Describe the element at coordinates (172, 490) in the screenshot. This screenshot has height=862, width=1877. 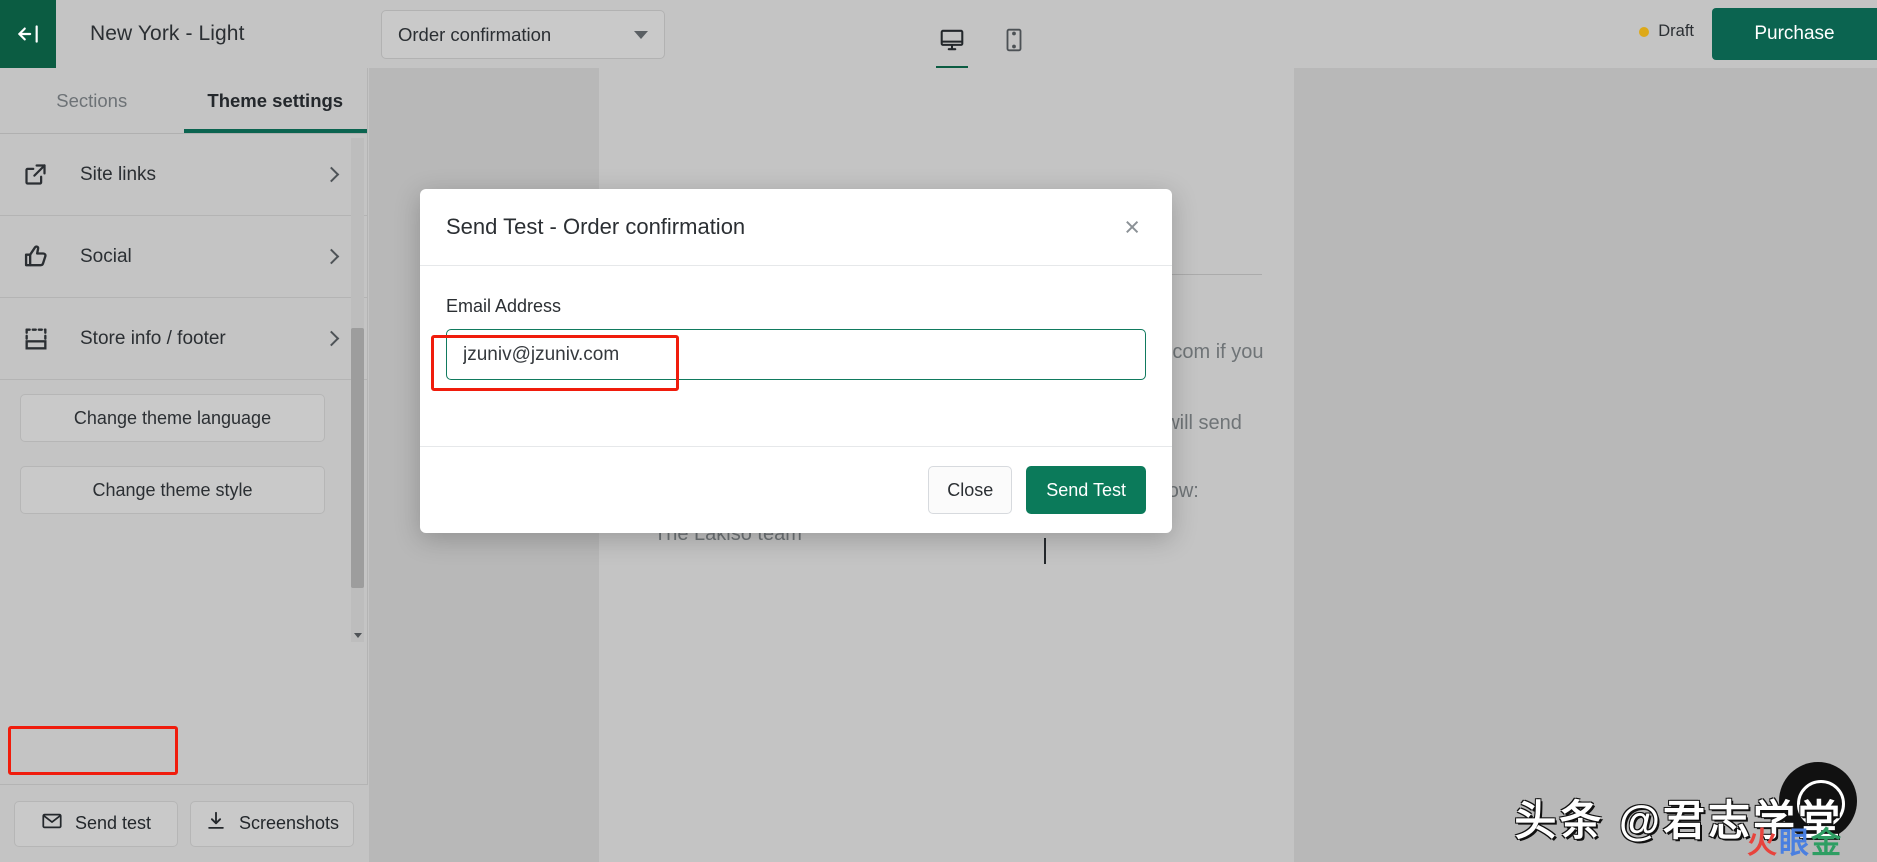
I see `change-theme-style-button: Change theme style` at that location.